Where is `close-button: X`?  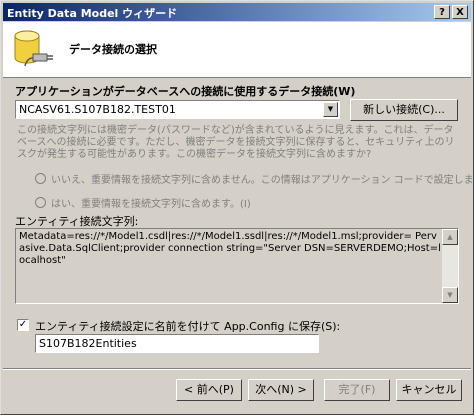
close-button: X is located at coordinates (460, 12).